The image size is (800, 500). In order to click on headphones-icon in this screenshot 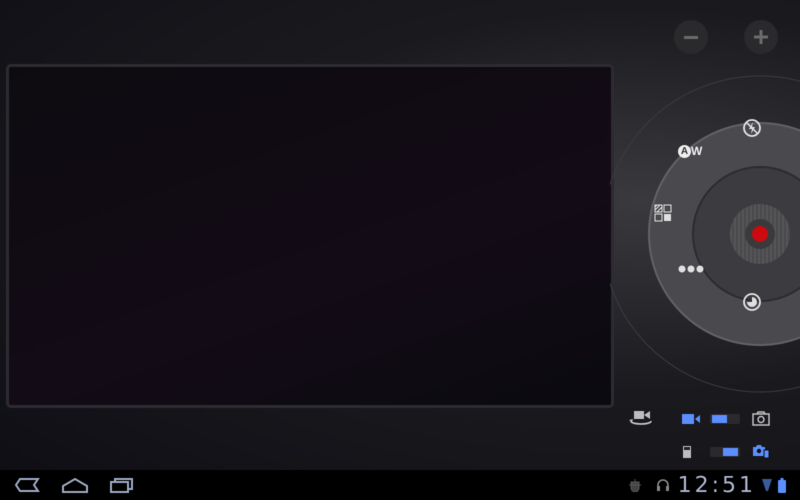, I will do `click(663, 485)`.